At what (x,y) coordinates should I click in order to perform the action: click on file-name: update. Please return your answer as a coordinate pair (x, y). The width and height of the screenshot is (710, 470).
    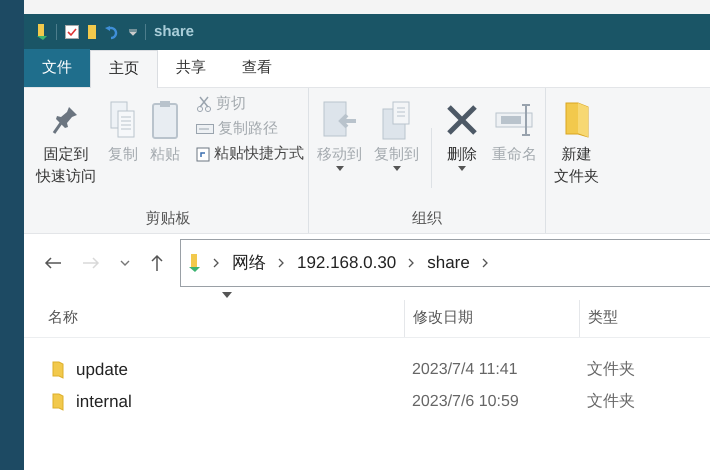
    Looking at the image, I should click on (102, 370).